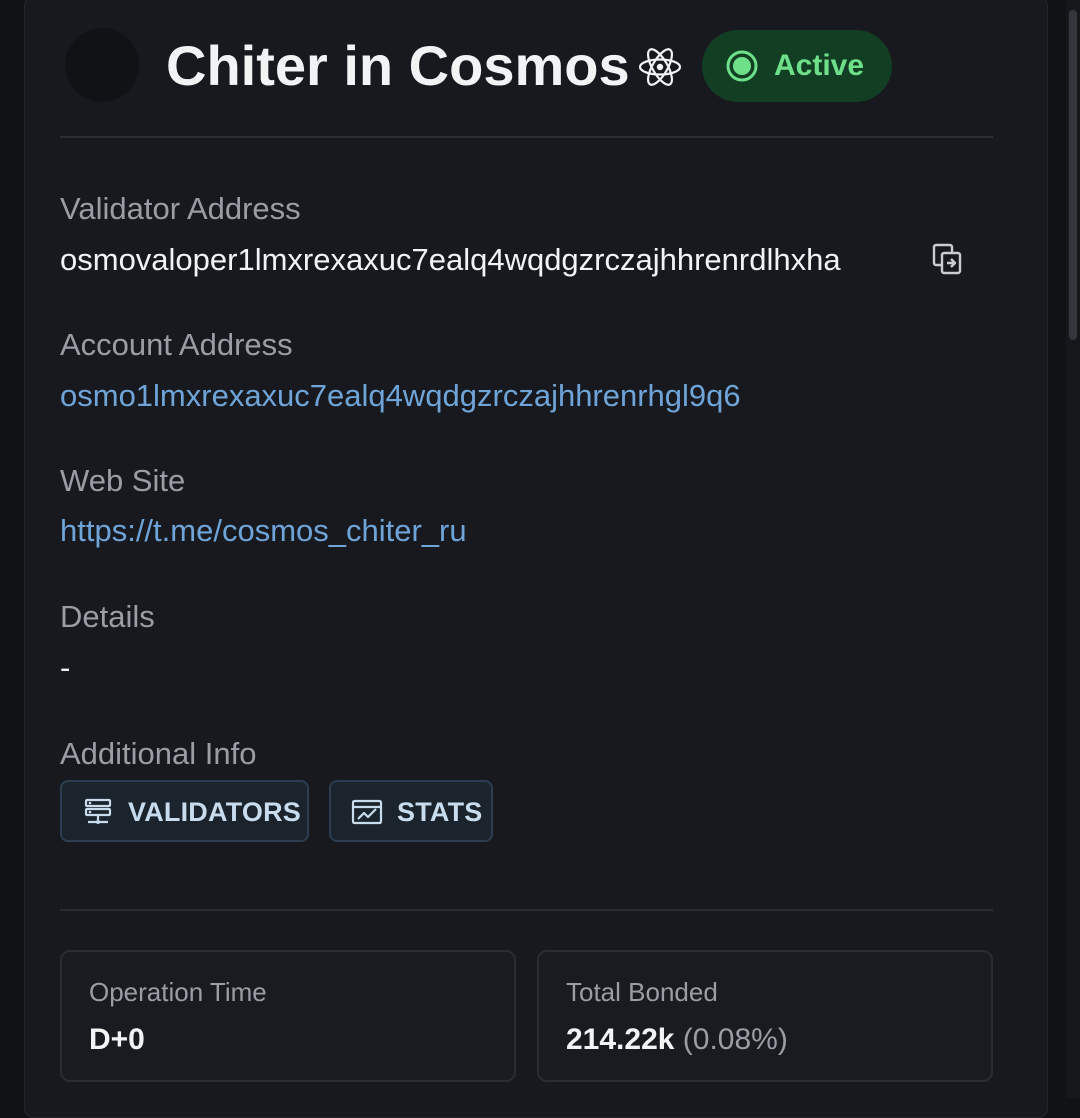  I want to click on total-bonded-value: 214.22k, so click(620, 1039).